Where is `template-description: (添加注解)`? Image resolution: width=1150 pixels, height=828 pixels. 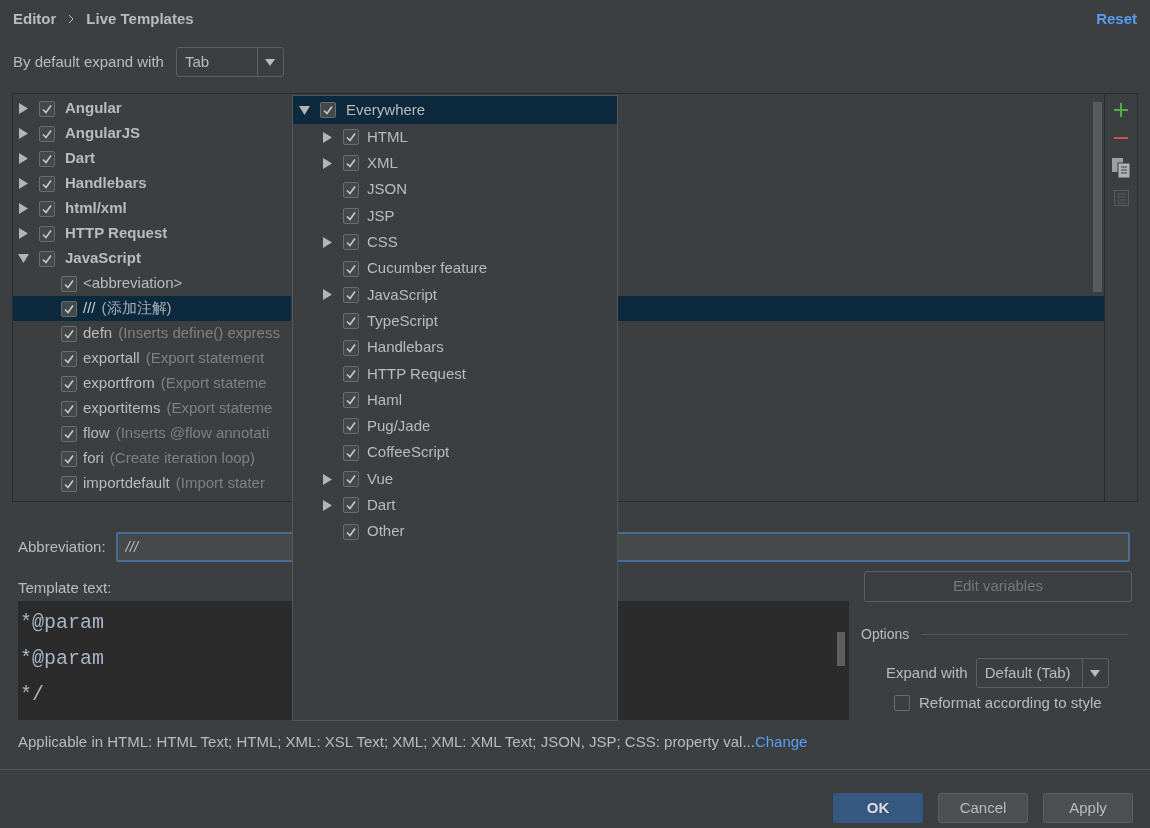
template-description: (添加注解) is located at coordinates (136, 308).